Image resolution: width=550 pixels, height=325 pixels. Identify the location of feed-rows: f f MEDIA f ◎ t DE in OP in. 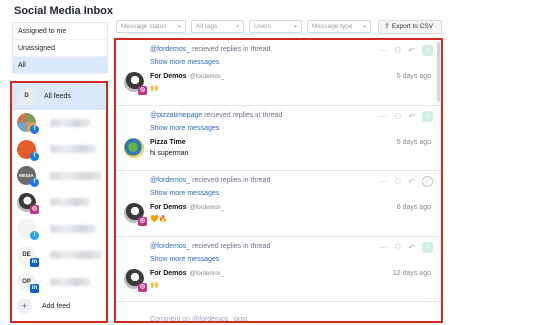
(59, 203).